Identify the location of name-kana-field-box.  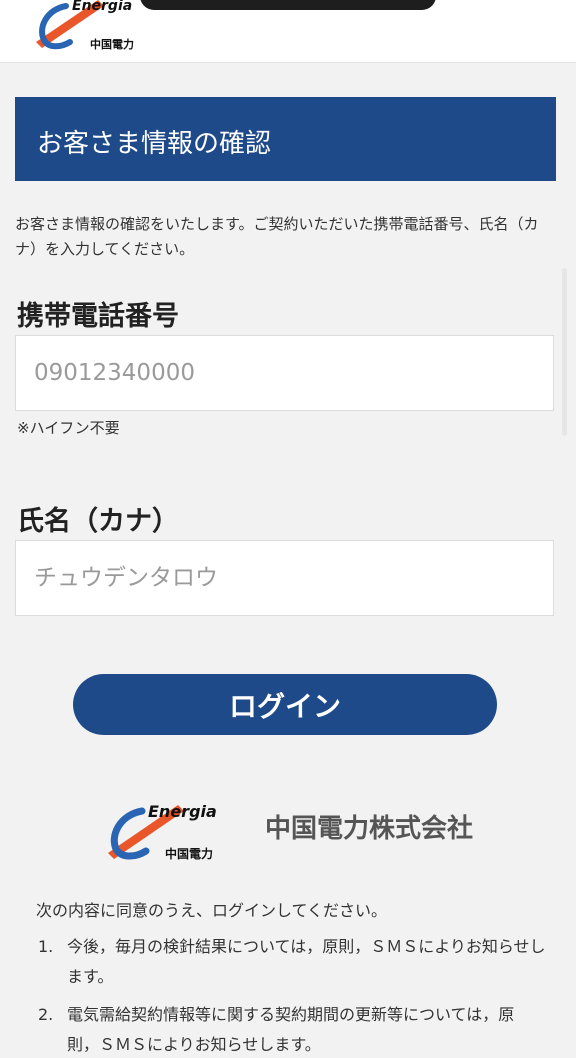
(284, 578).